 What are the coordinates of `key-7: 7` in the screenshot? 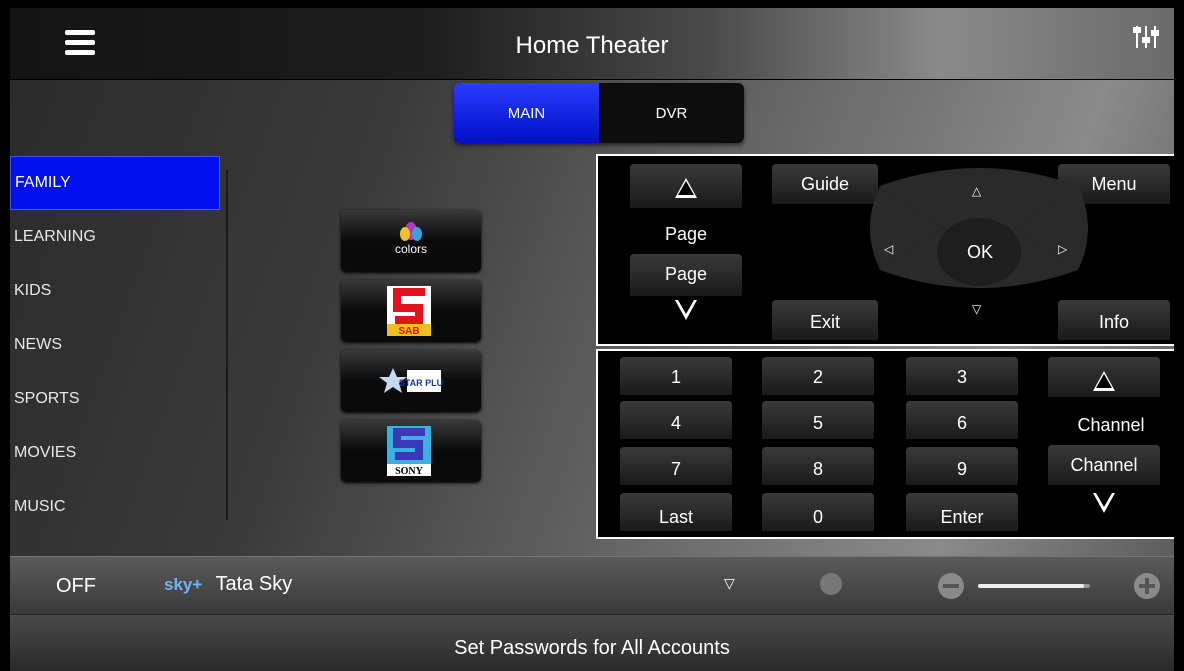 It's located at (676, 466).